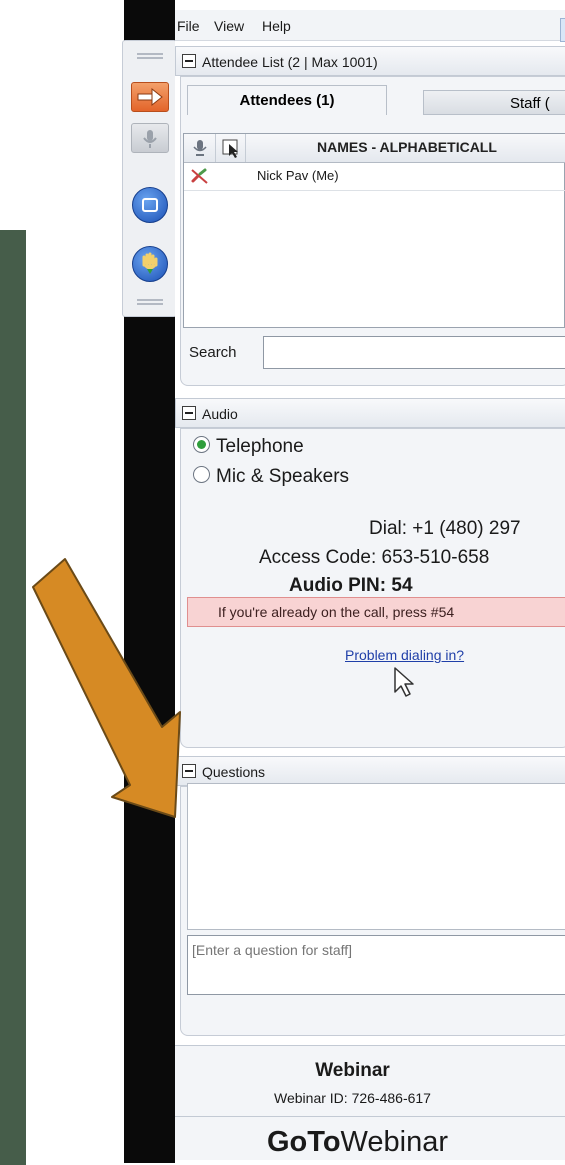  I want to click on problem-dialing-link: Problem dialing in?, so click(404, 655).